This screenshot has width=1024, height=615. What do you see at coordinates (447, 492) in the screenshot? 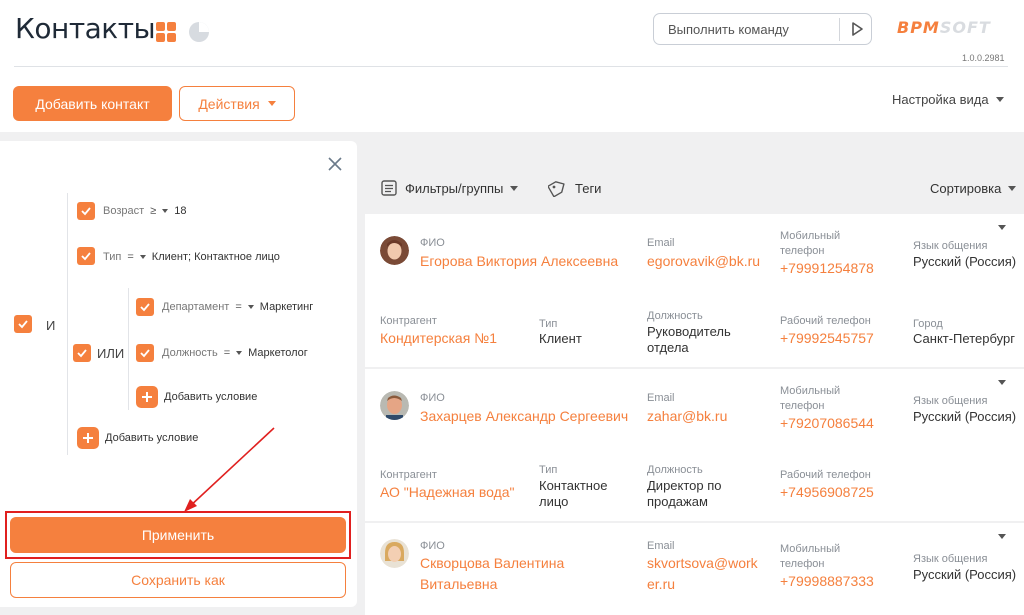
I see `account-link: АО "Надежная вода"` at bounding box center [447, 492].